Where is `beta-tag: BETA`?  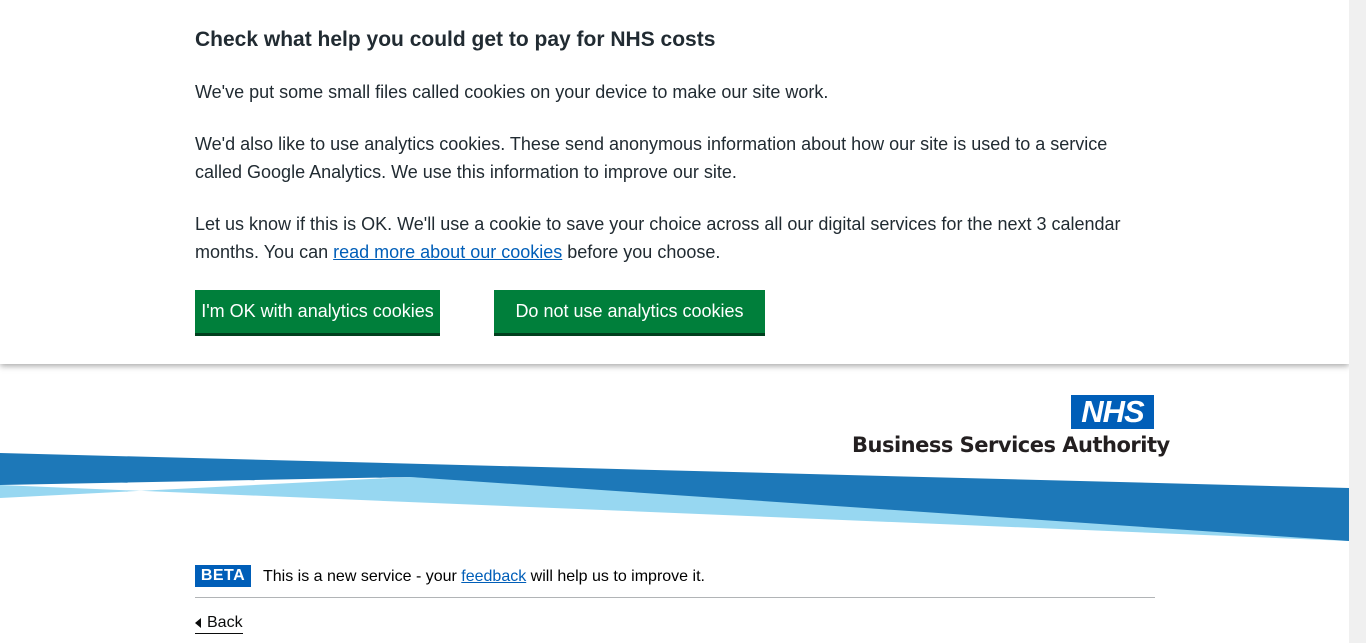 beta-tag: BETA is located at coordinates (223, 576).